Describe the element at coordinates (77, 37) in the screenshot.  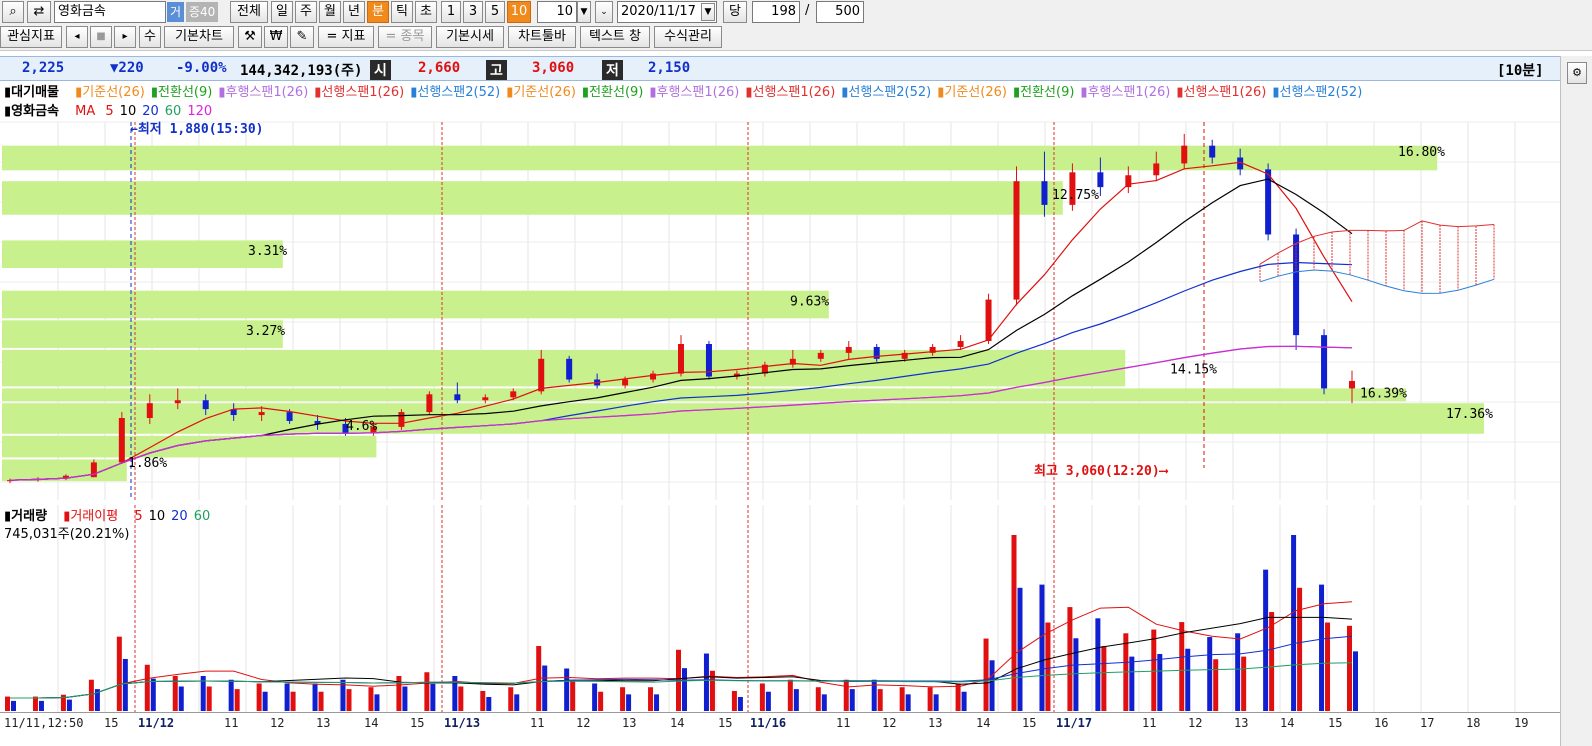
I see `scroll-left-icon: ◂` at that location.